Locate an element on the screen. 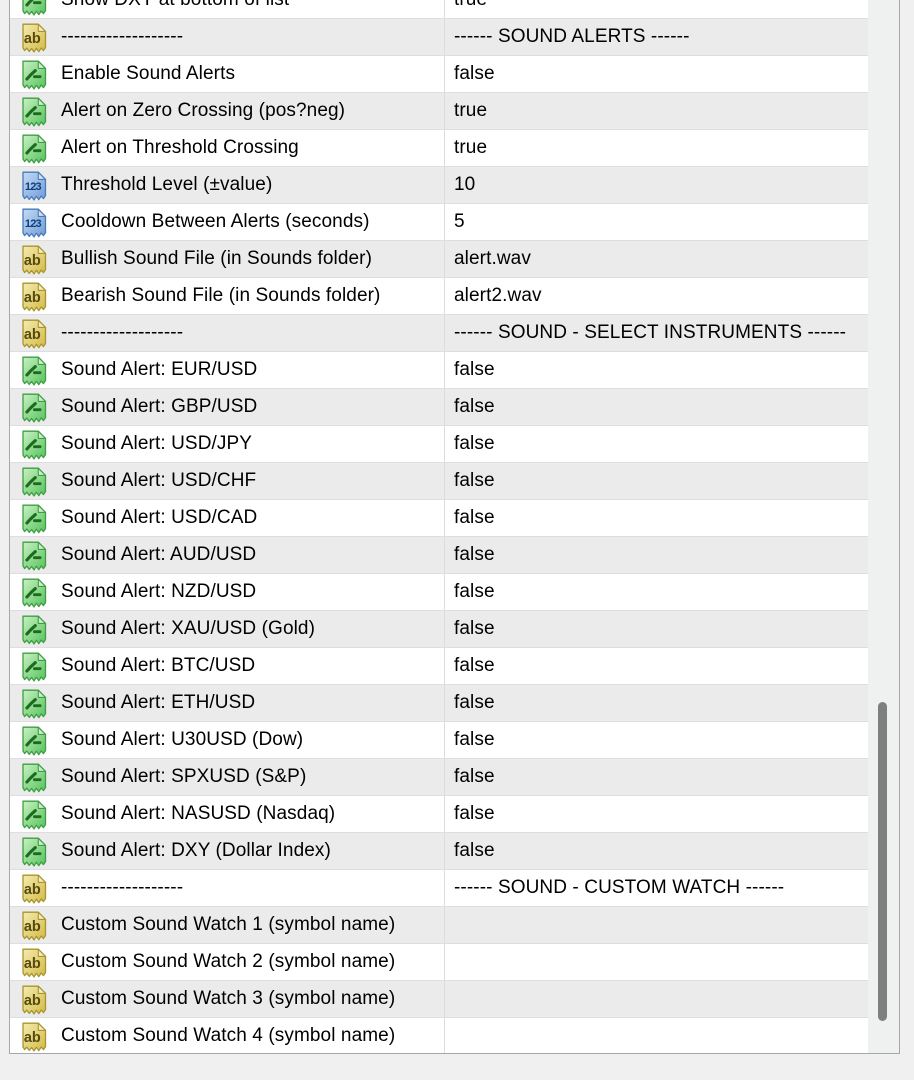  param-name-cell: ab Custom Sound Watch 2 (symbol name) is located at coordinates (227, 962).